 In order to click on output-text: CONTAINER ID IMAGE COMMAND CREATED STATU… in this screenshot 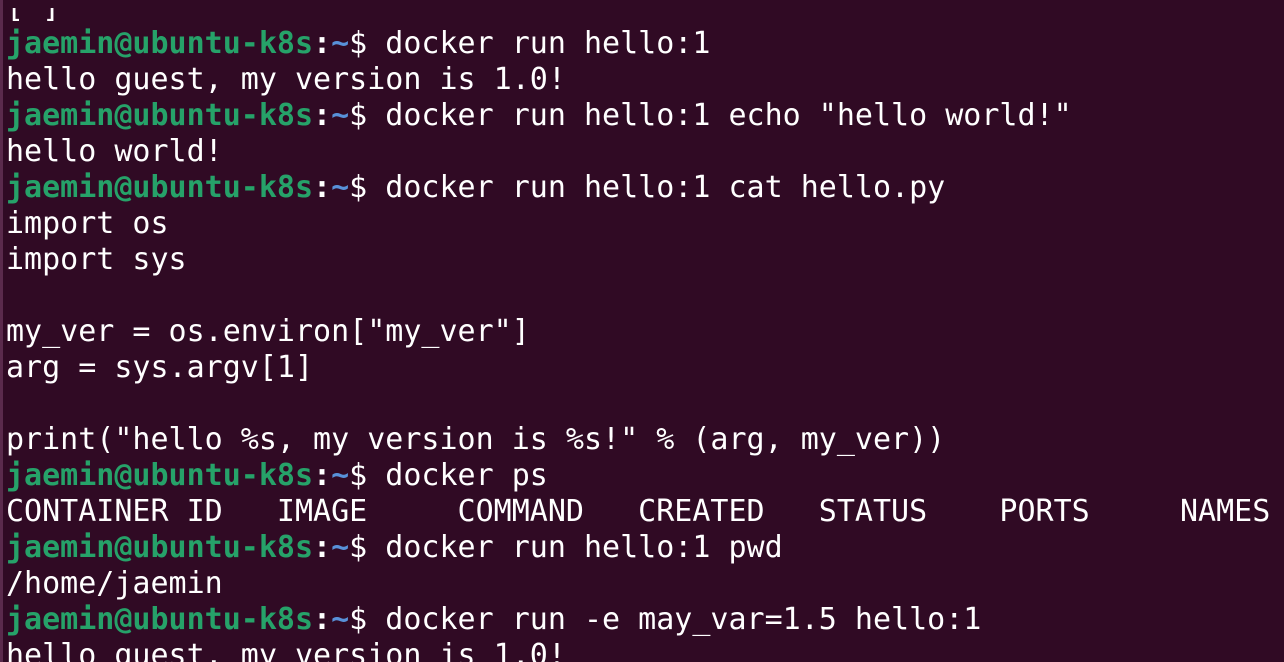, I will do `click(638, 511)`.